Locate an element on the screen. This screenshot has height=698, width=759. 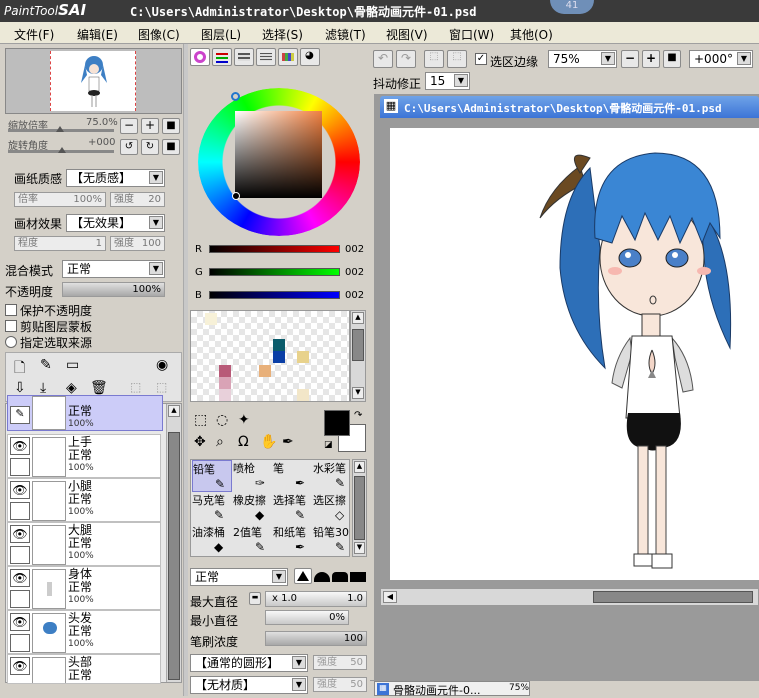
paper-effect-select: 【无效果】 ▼ is located at coordinates (115, 223).